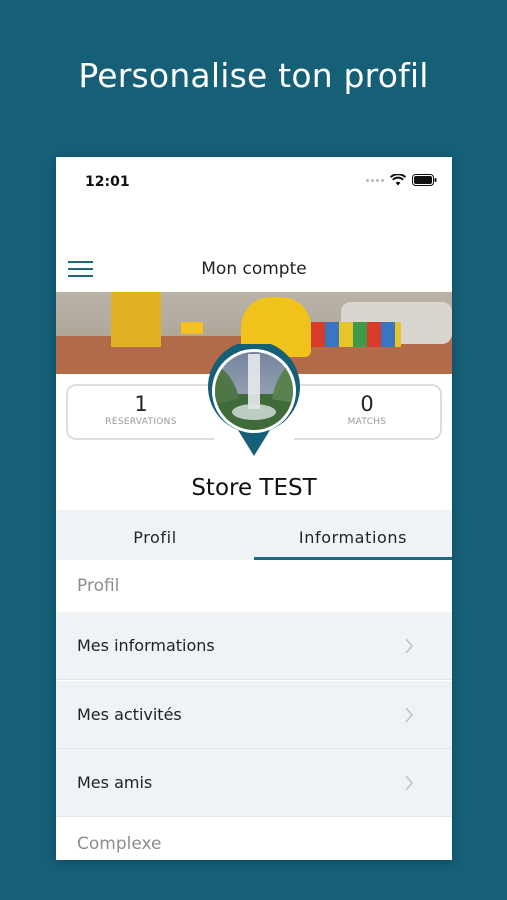 The image size is (507, 900). Describe the element at coordinates (254, 586) in the screenshot. I see `section-header-profil: Profil` at that location.